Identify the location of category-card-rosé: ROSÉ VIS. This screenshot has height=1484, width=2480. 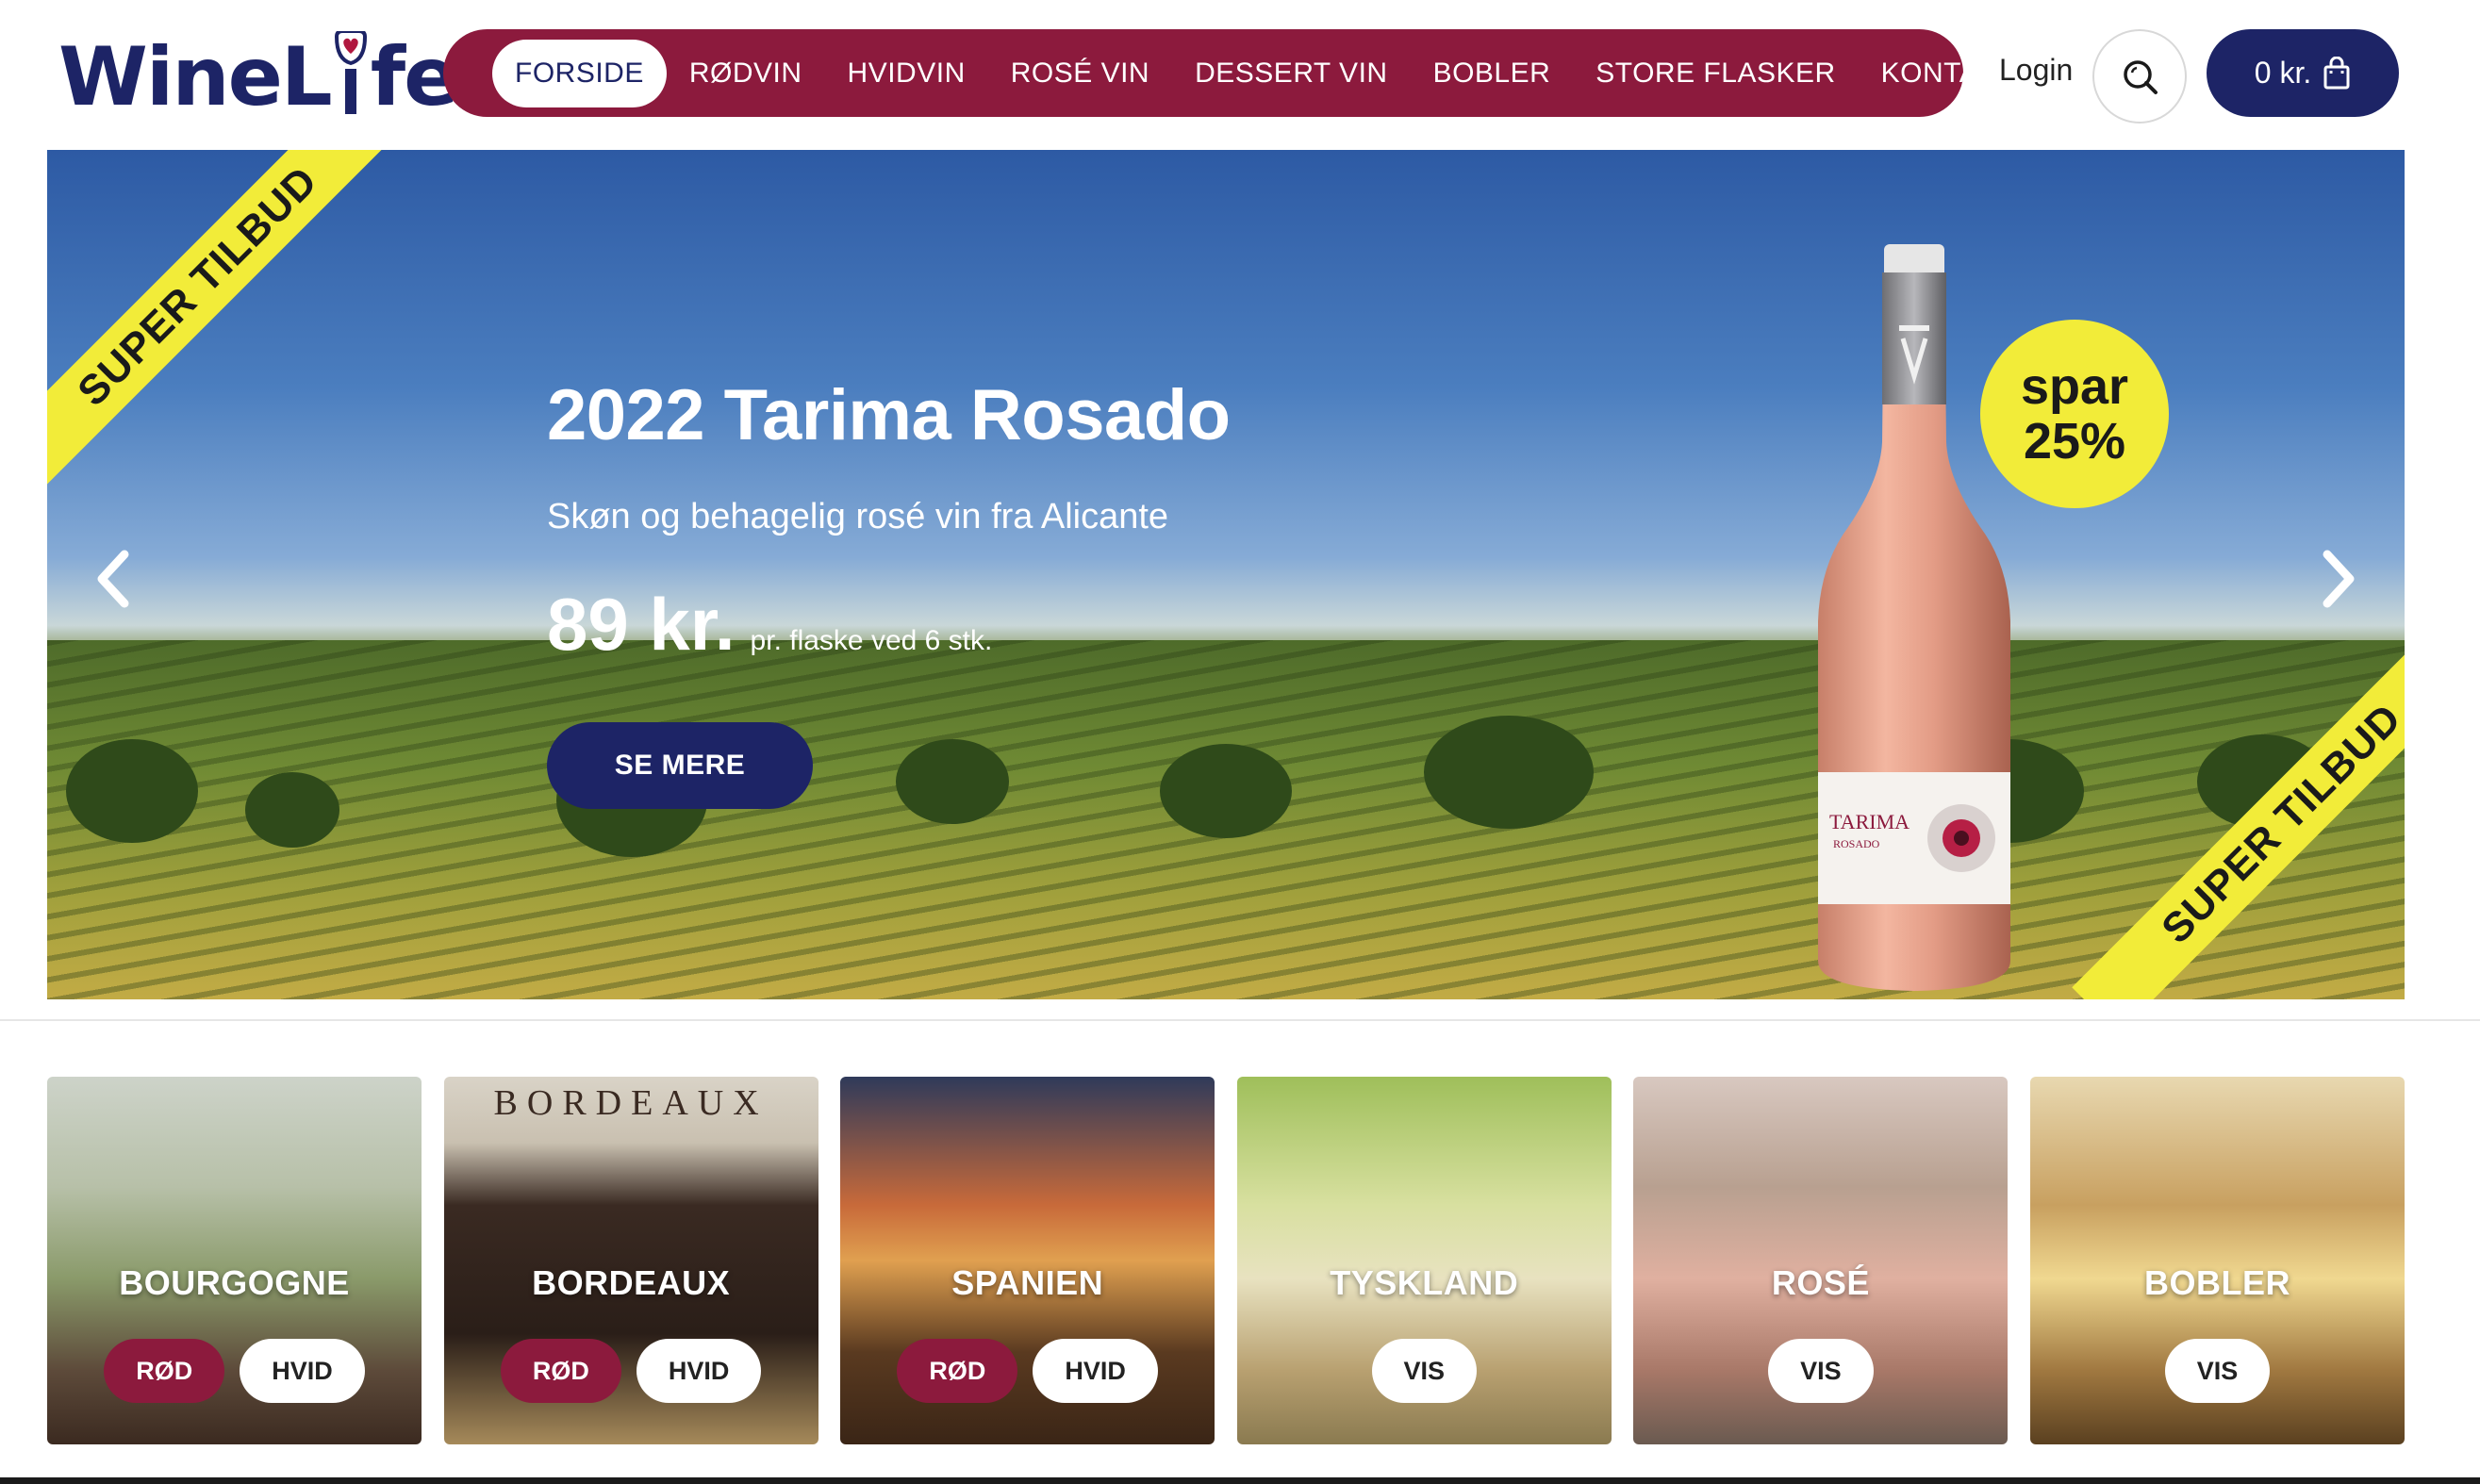
(1821, 1260).